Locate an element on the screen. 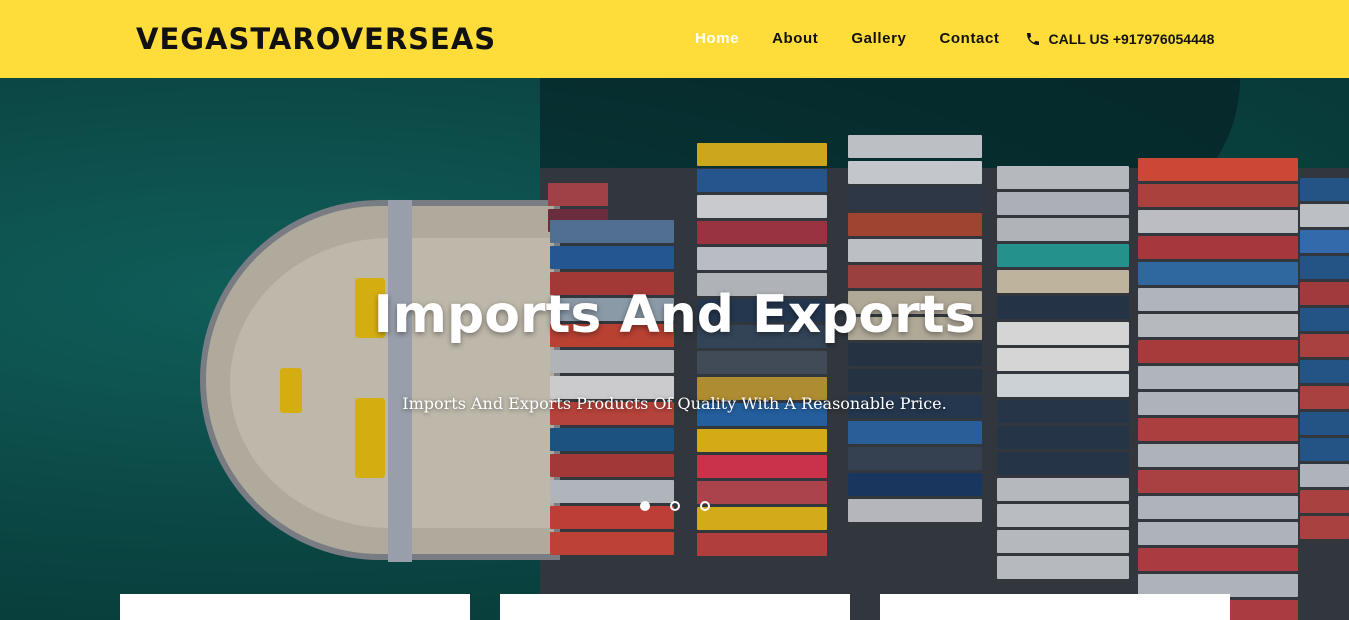  nav-gallery: Gallery is located at coordinates (878, 38).